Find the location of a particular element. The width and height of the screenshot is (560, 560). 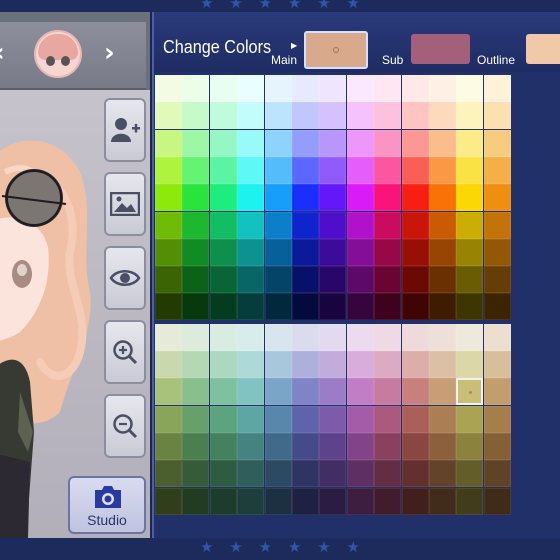

main-color-swatch is located at coordinates (336, 50).